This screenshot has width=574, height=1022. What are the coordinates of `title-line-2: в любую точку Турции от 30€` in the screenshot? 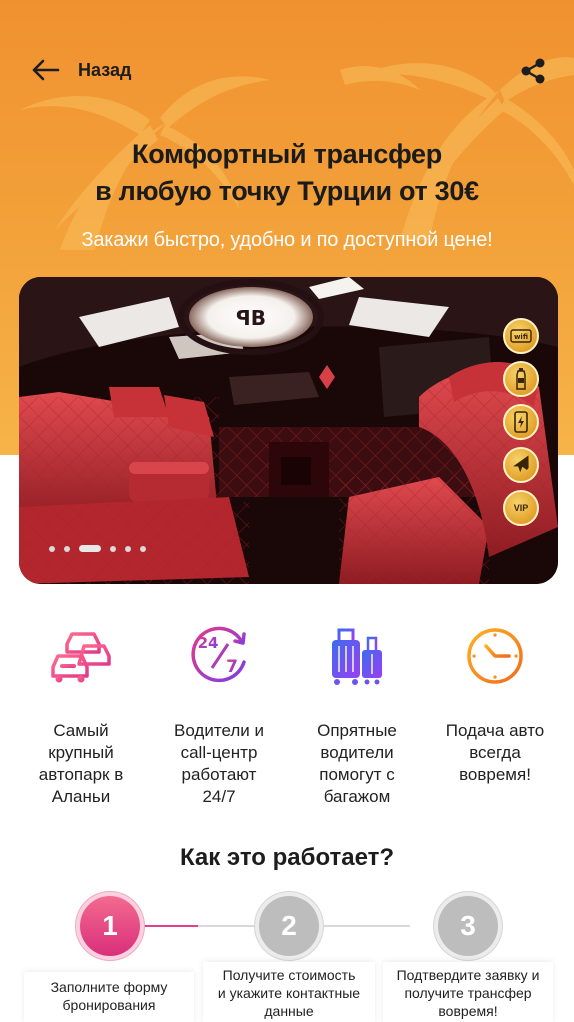 It's located at (287, 191).